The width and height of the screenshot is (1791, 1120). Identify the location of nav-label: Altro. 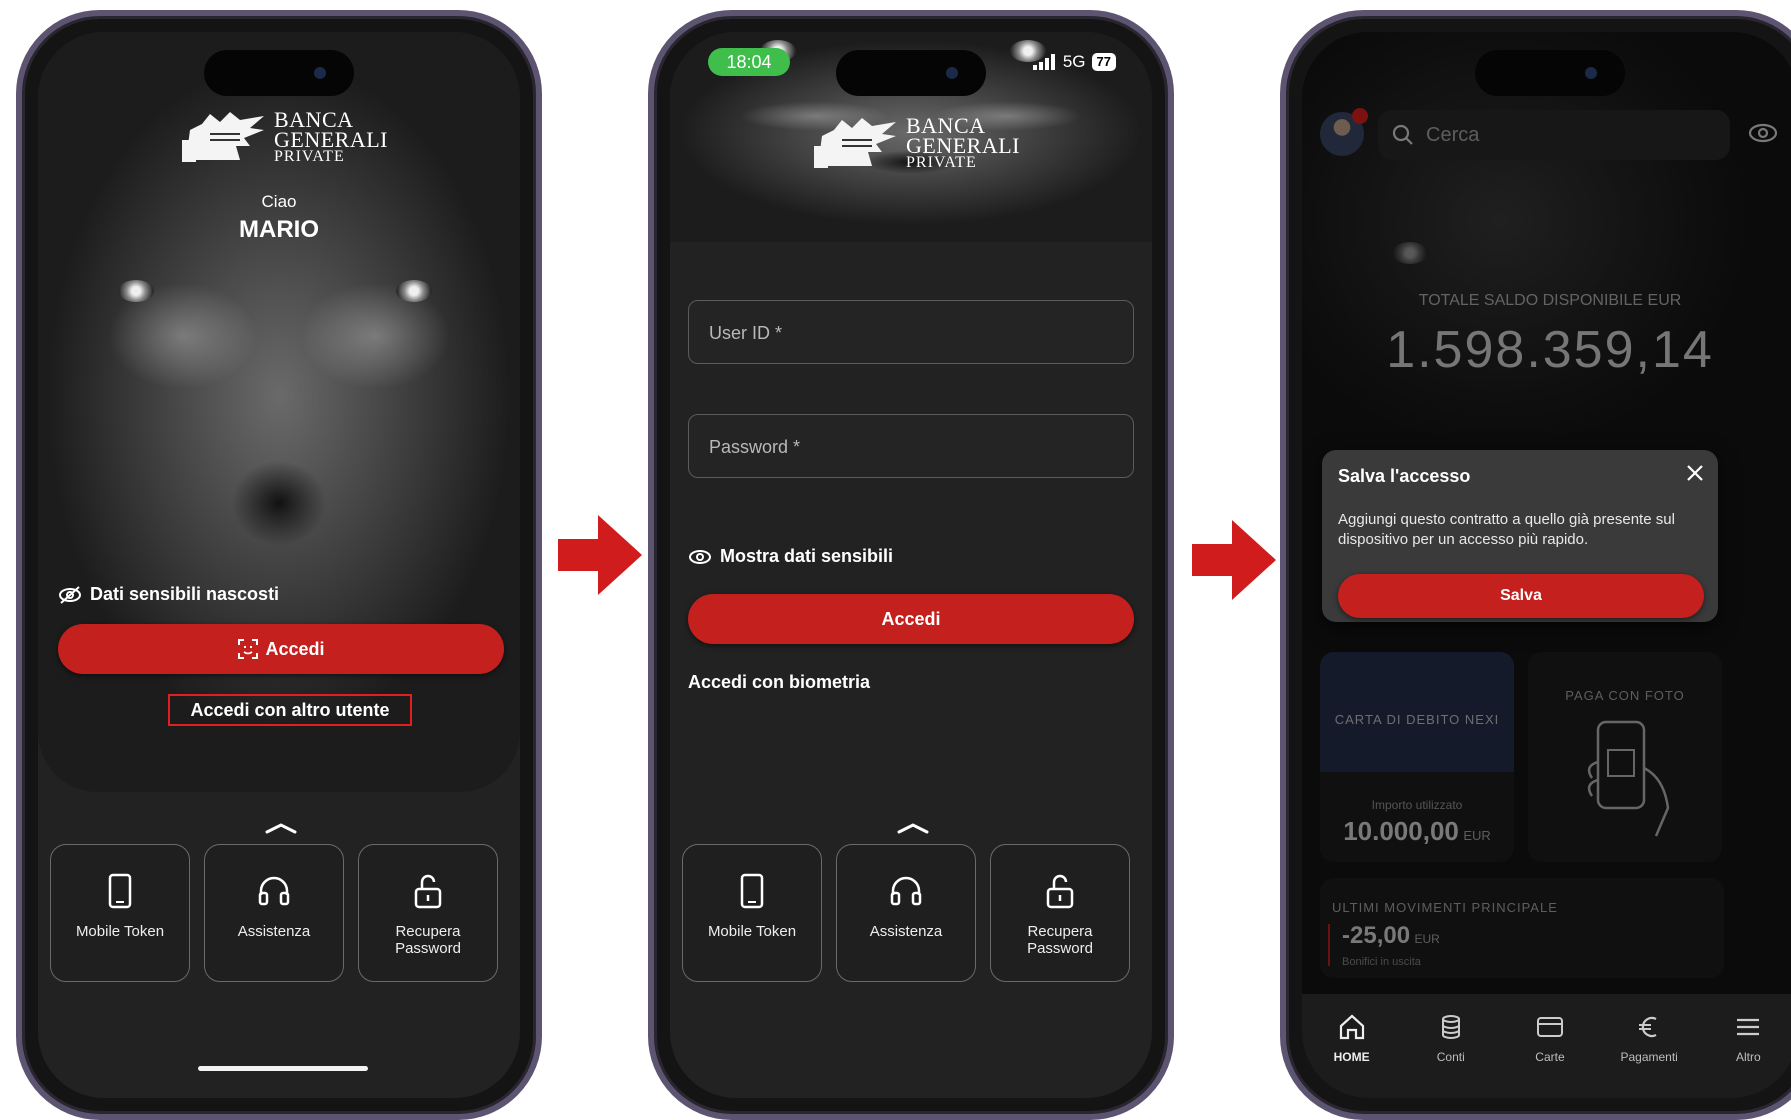
(1748, 1057).